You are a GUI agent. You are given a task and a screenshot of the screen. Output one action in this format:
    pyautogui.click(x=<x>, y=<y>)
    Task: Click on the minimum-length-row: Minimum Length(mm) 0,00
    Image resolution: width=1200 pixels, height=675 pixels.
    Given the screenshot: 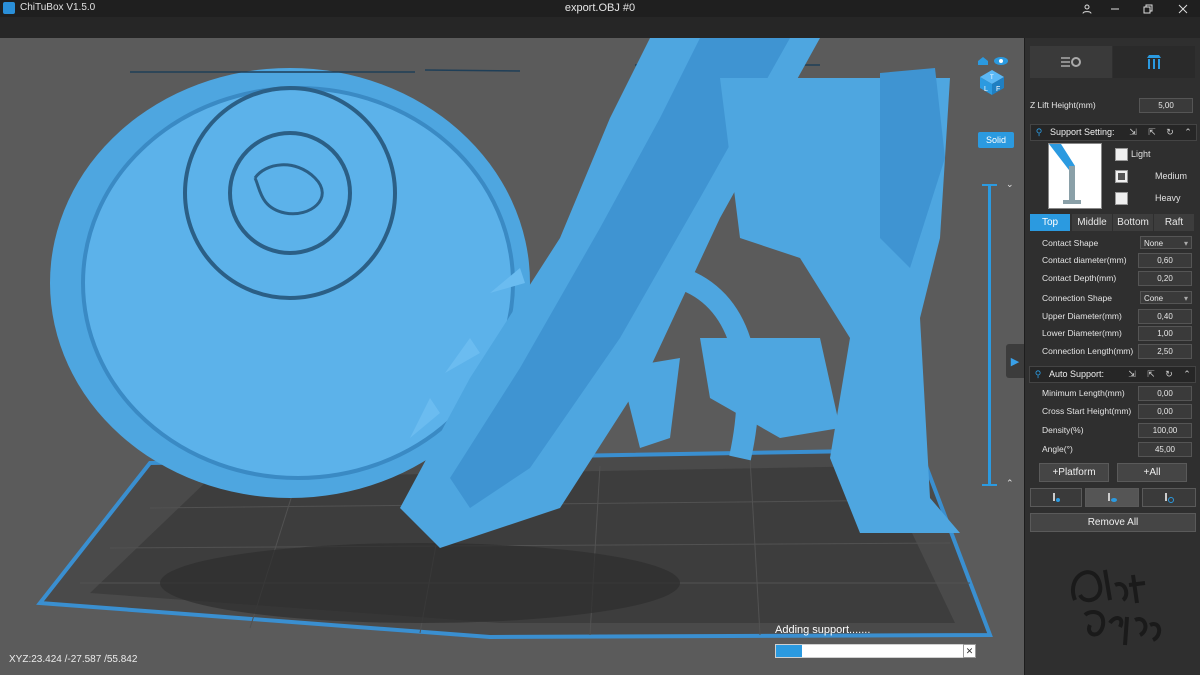 What is the action you would take?
    pyautogui.click(x=1118, y=393)
    